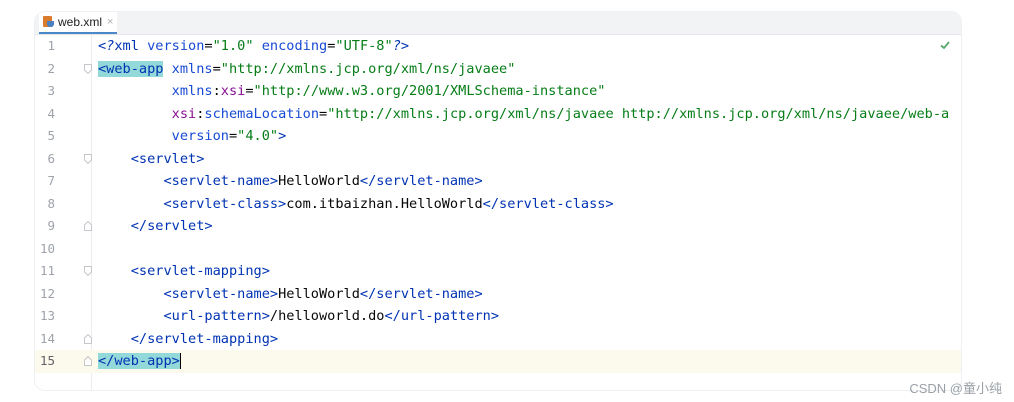  Describe the element at coordinates (51, 225) in the screenshot. I see `line-number: 9` at that location.